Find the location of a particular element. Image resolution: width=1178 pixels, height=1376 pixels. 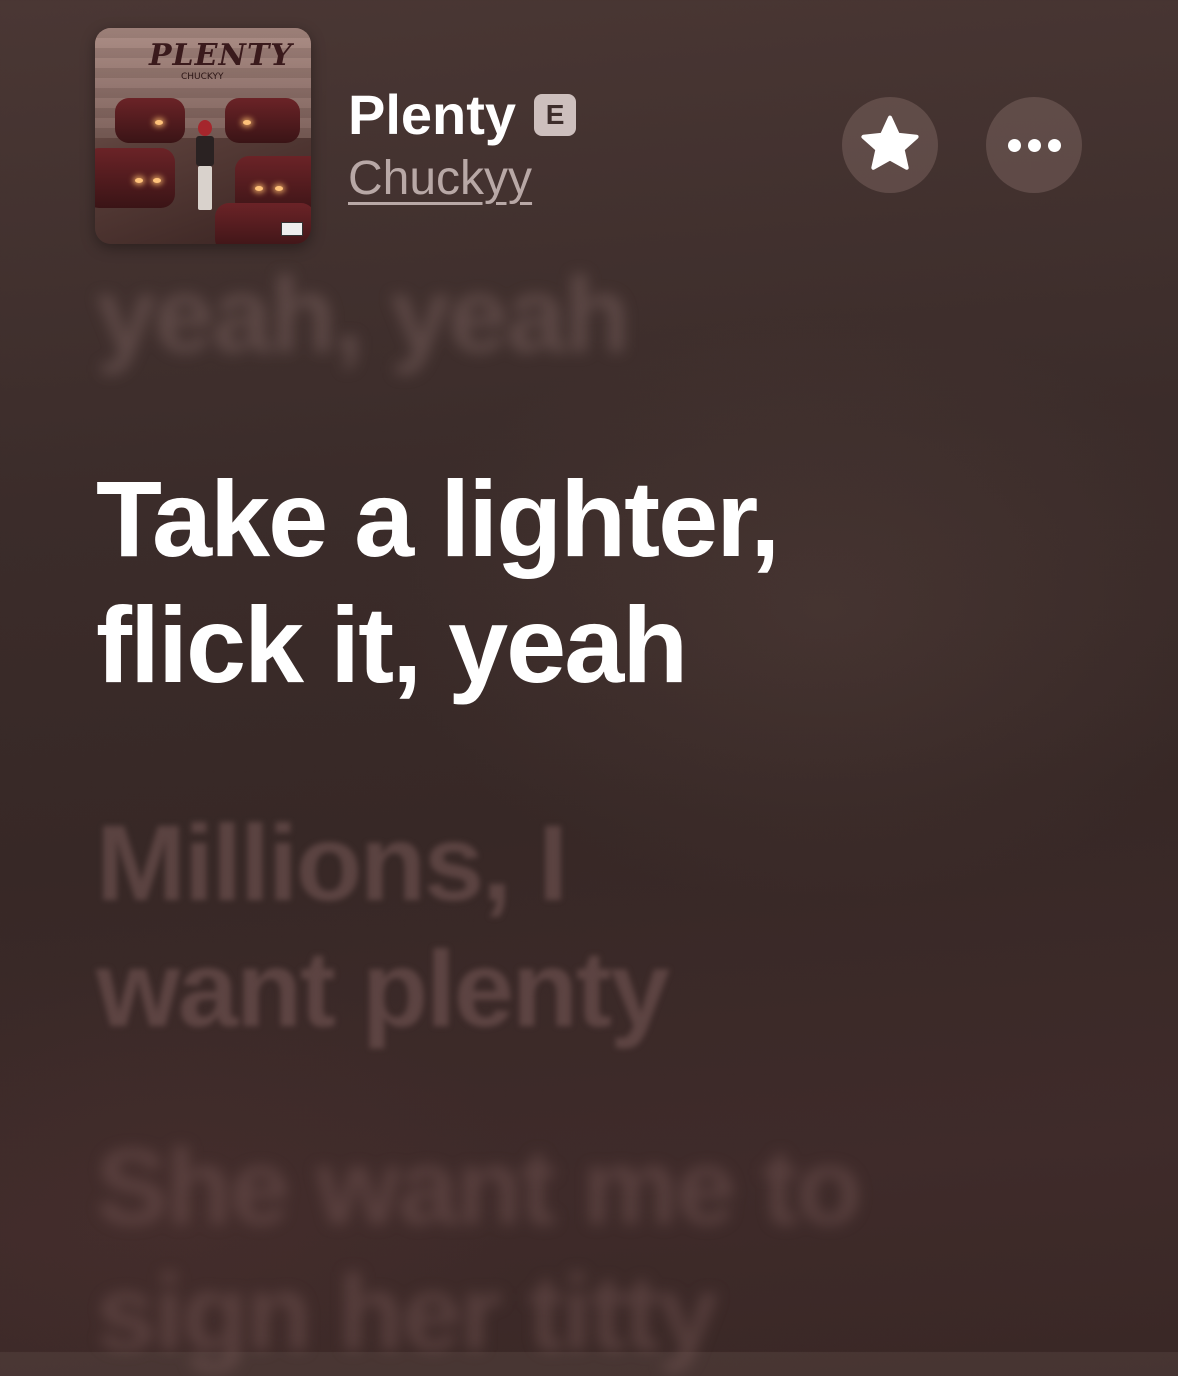

parental-advisory-icon is located at coordinates (292, 229).